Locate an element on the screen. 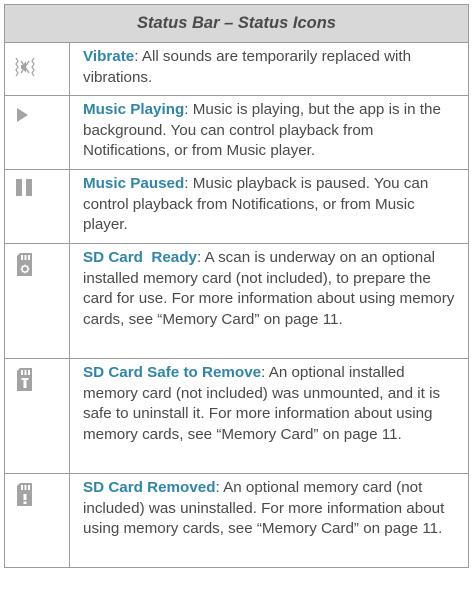 The height and width of the screenshot is (592, 474). row-title: SD Card Ready is located at coordinates (140, 257).